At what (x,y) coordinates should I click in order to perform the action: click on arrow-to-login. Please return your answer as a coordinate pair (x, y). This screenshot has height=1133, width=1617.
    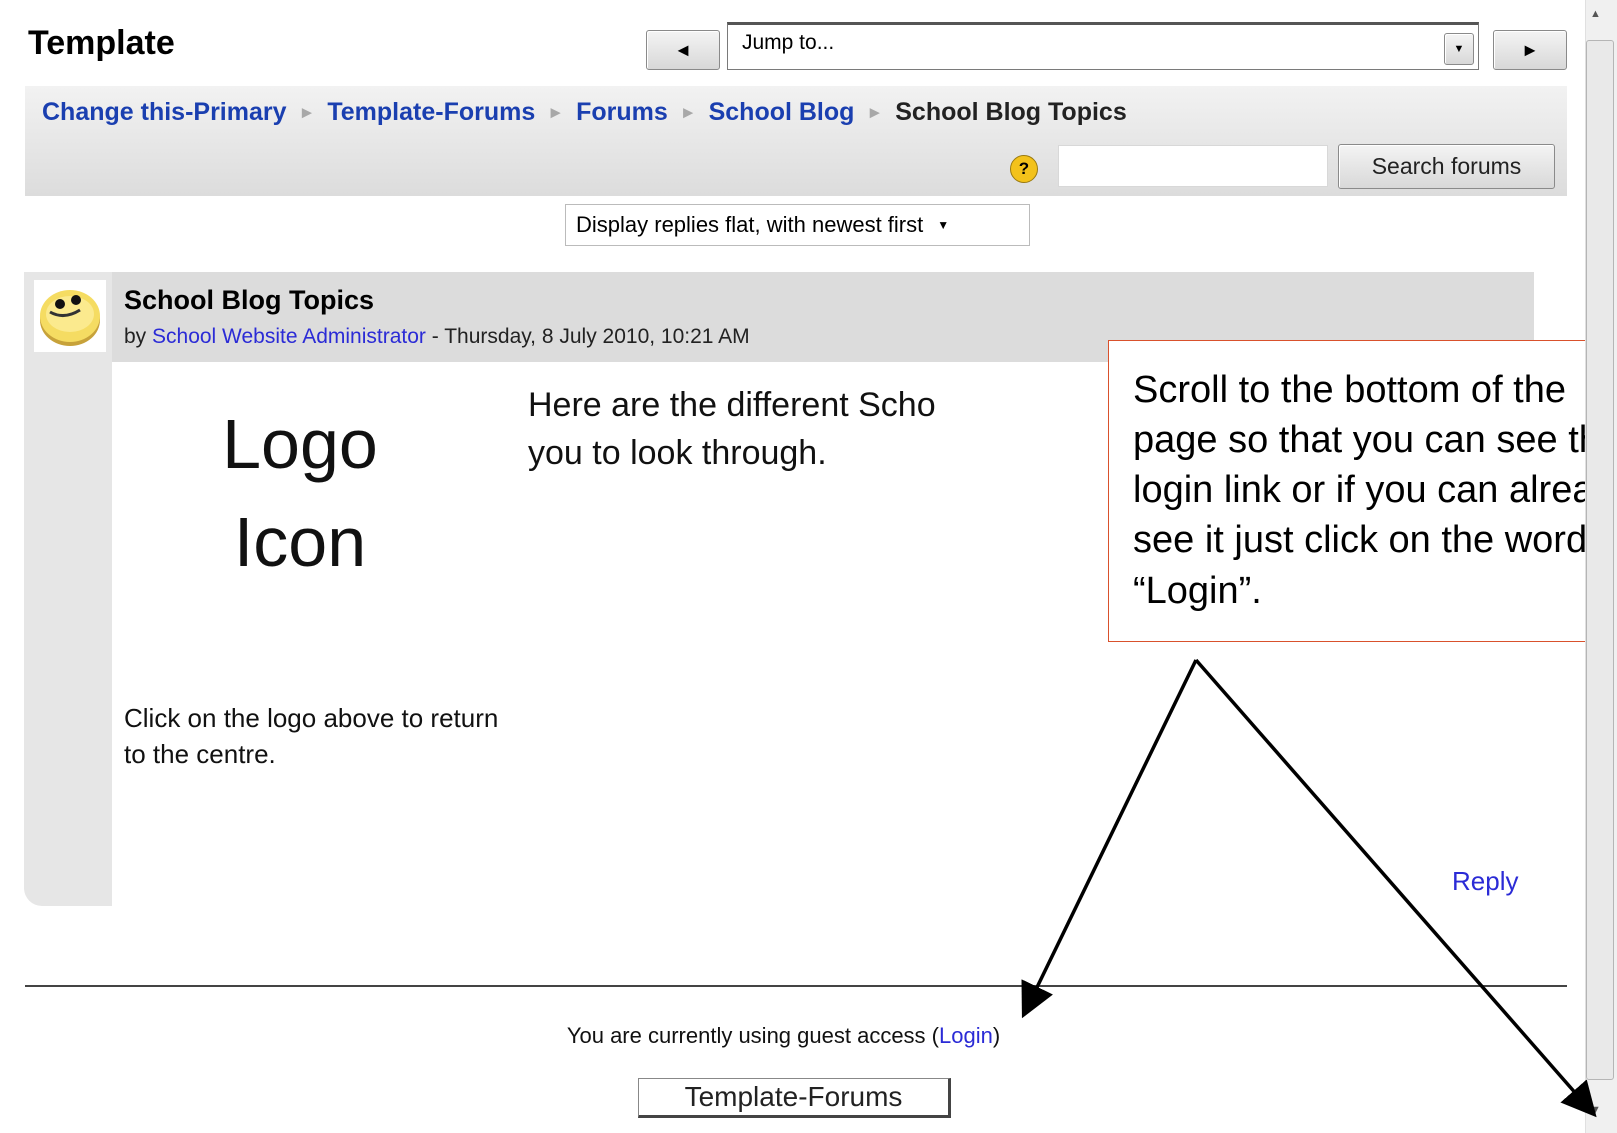
    Looking at the image, I should click on (1109, 839).